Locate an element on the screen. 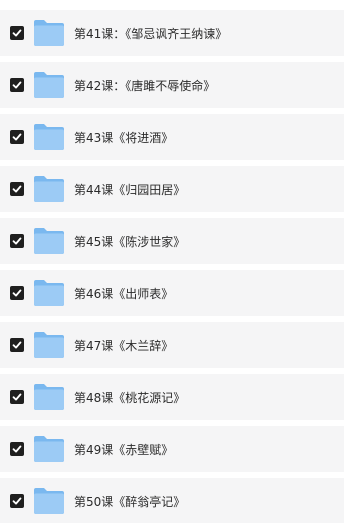  list-item: 第42课：《唐雎不辱使命》 is located at coordinates (172, 85).